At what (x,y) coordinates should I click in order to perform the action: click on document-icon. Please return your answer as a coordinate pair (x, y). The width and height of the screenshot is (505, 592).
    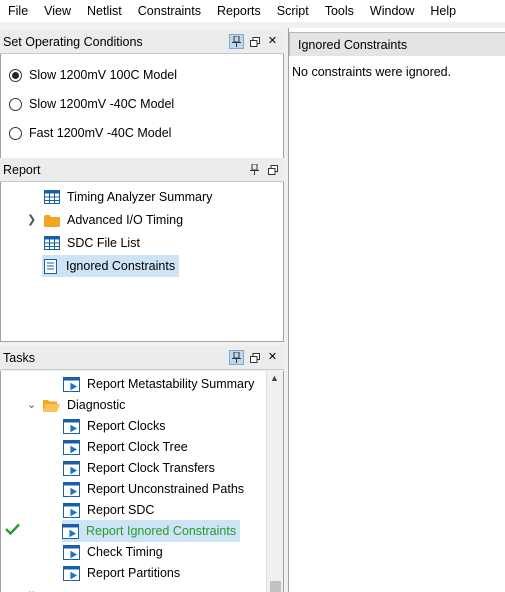
    Looking at the image, I should click on (50, 266).